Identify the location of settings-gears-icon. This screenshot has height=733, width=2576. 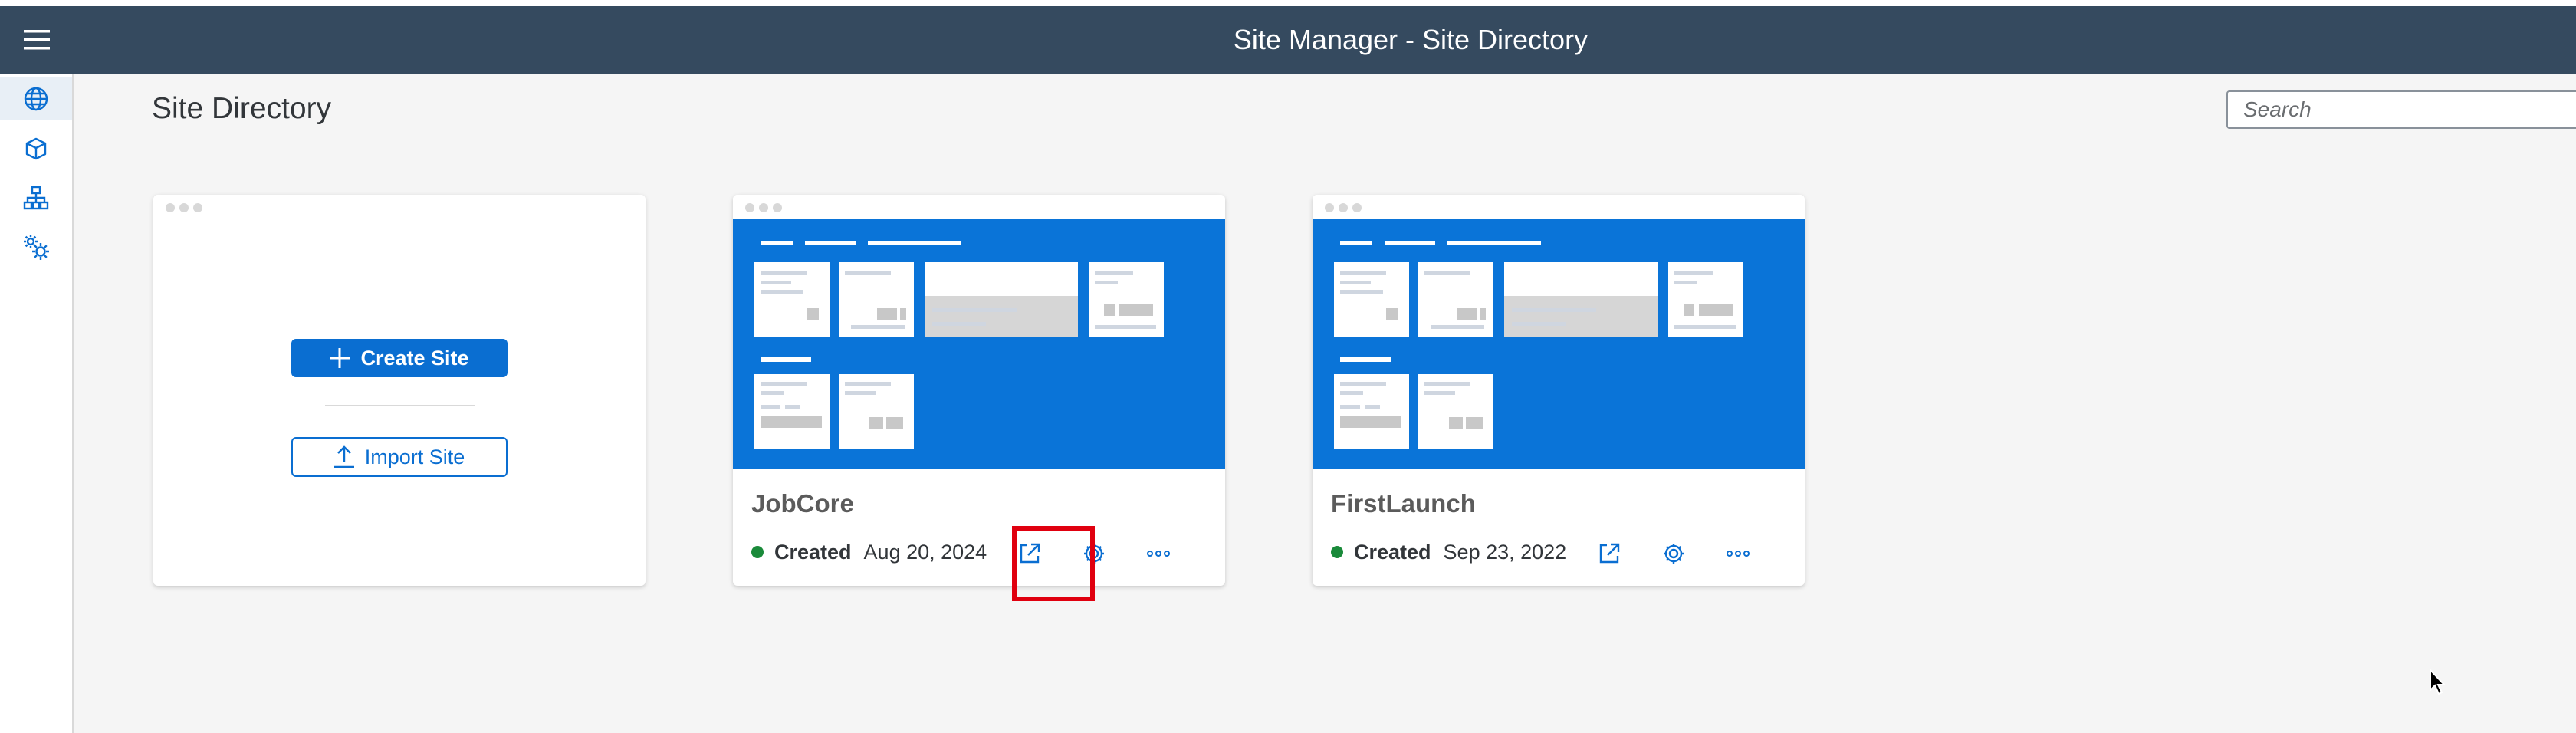
(36, 247).